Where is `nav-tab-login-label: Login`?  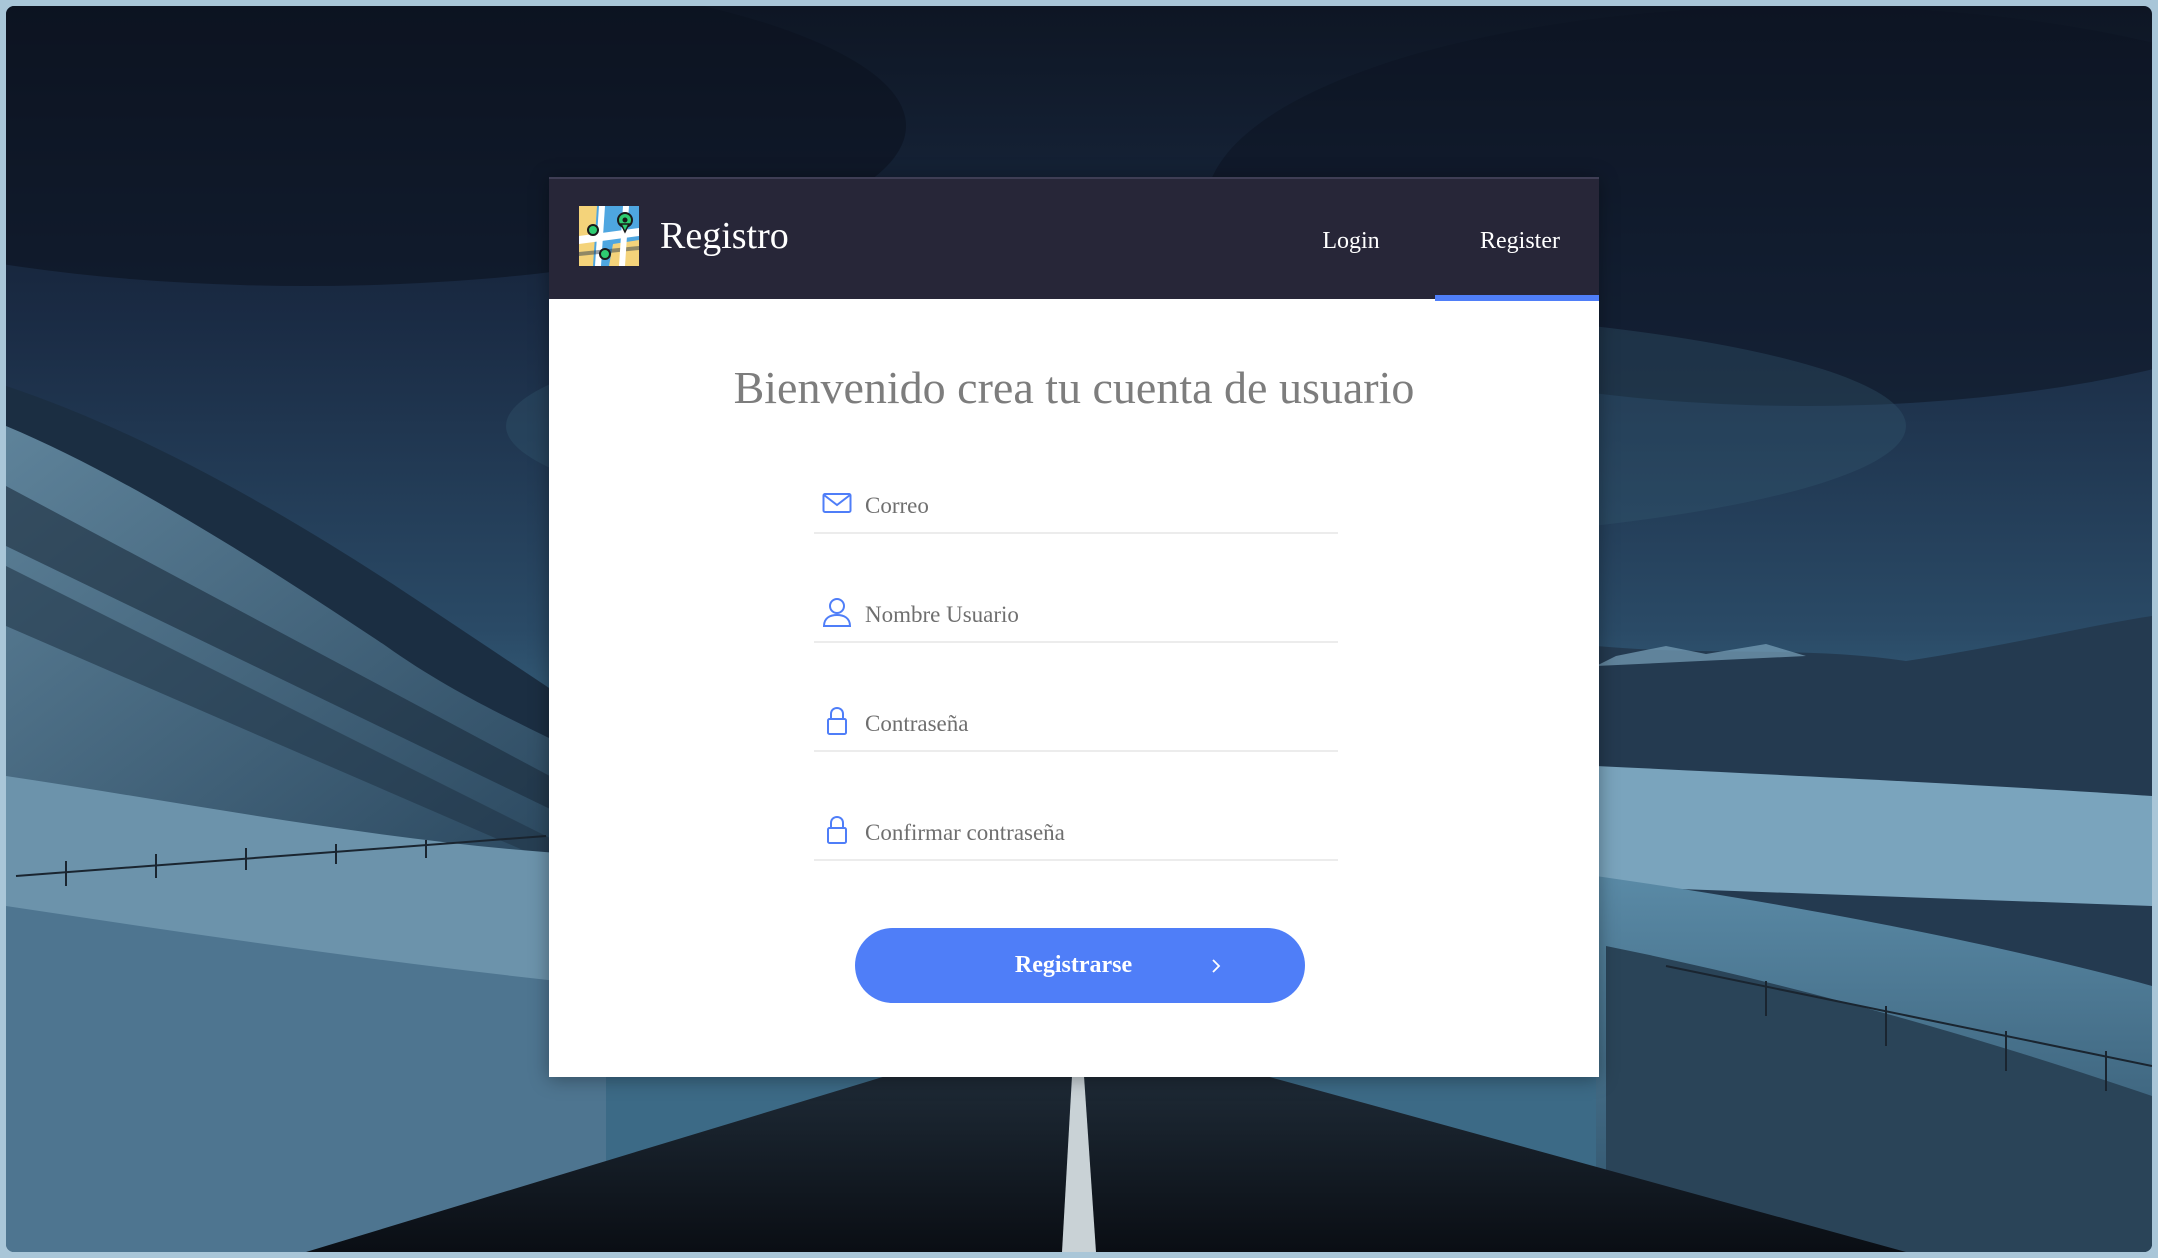 nav-tab-login-label: Login is located at coordinates (1351, 241).